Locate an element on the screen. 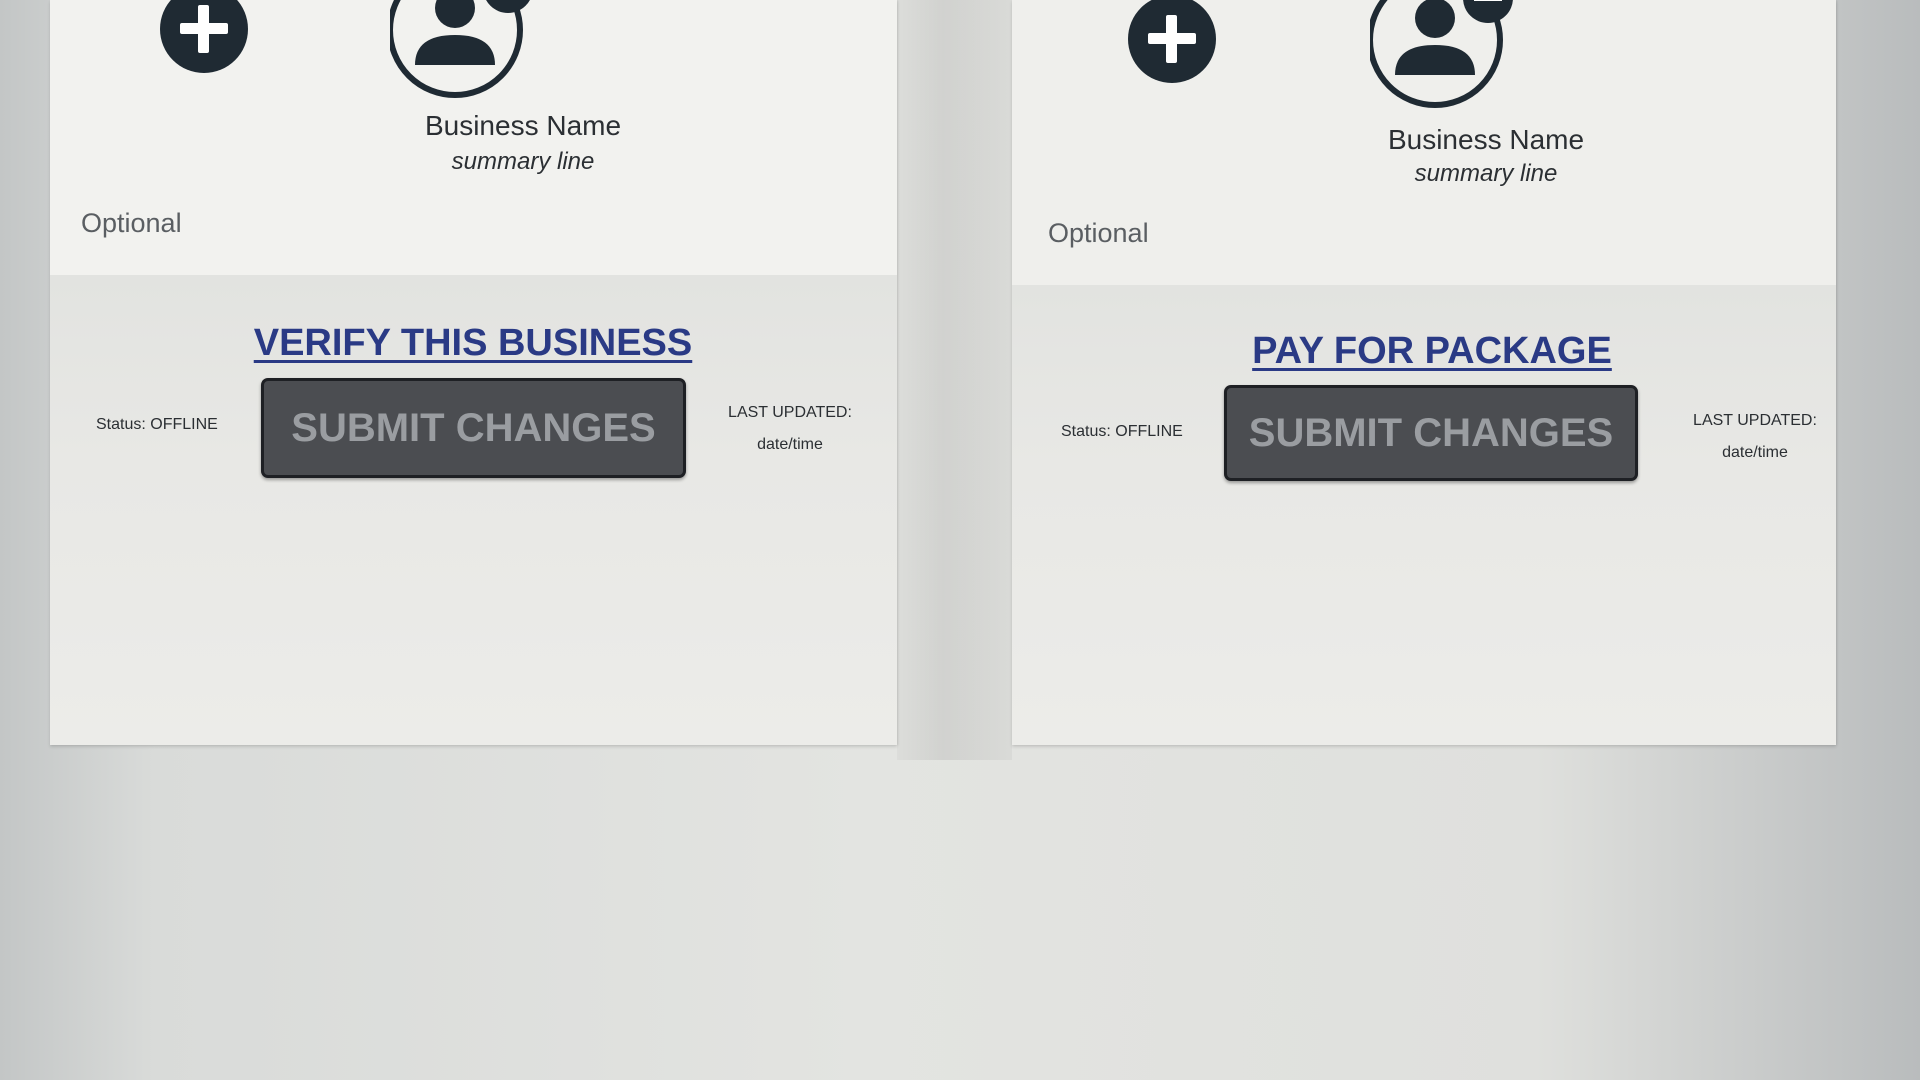  card-gap is located at coordinates (954, 380).